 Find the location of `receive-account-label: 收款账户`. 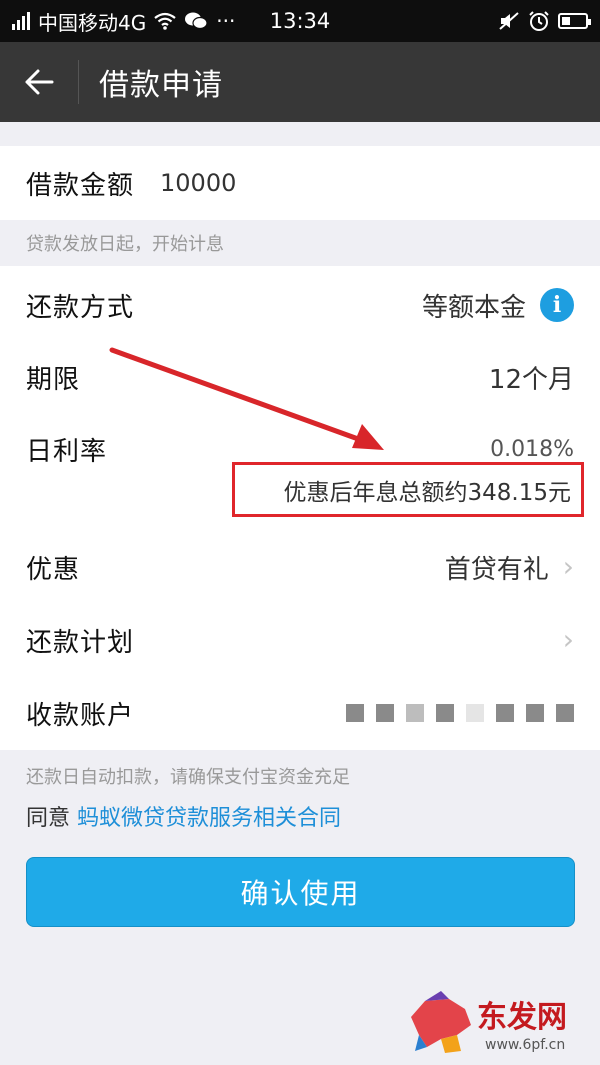

receive-account-label: 收款账户 is located at coordinates (80, 715).